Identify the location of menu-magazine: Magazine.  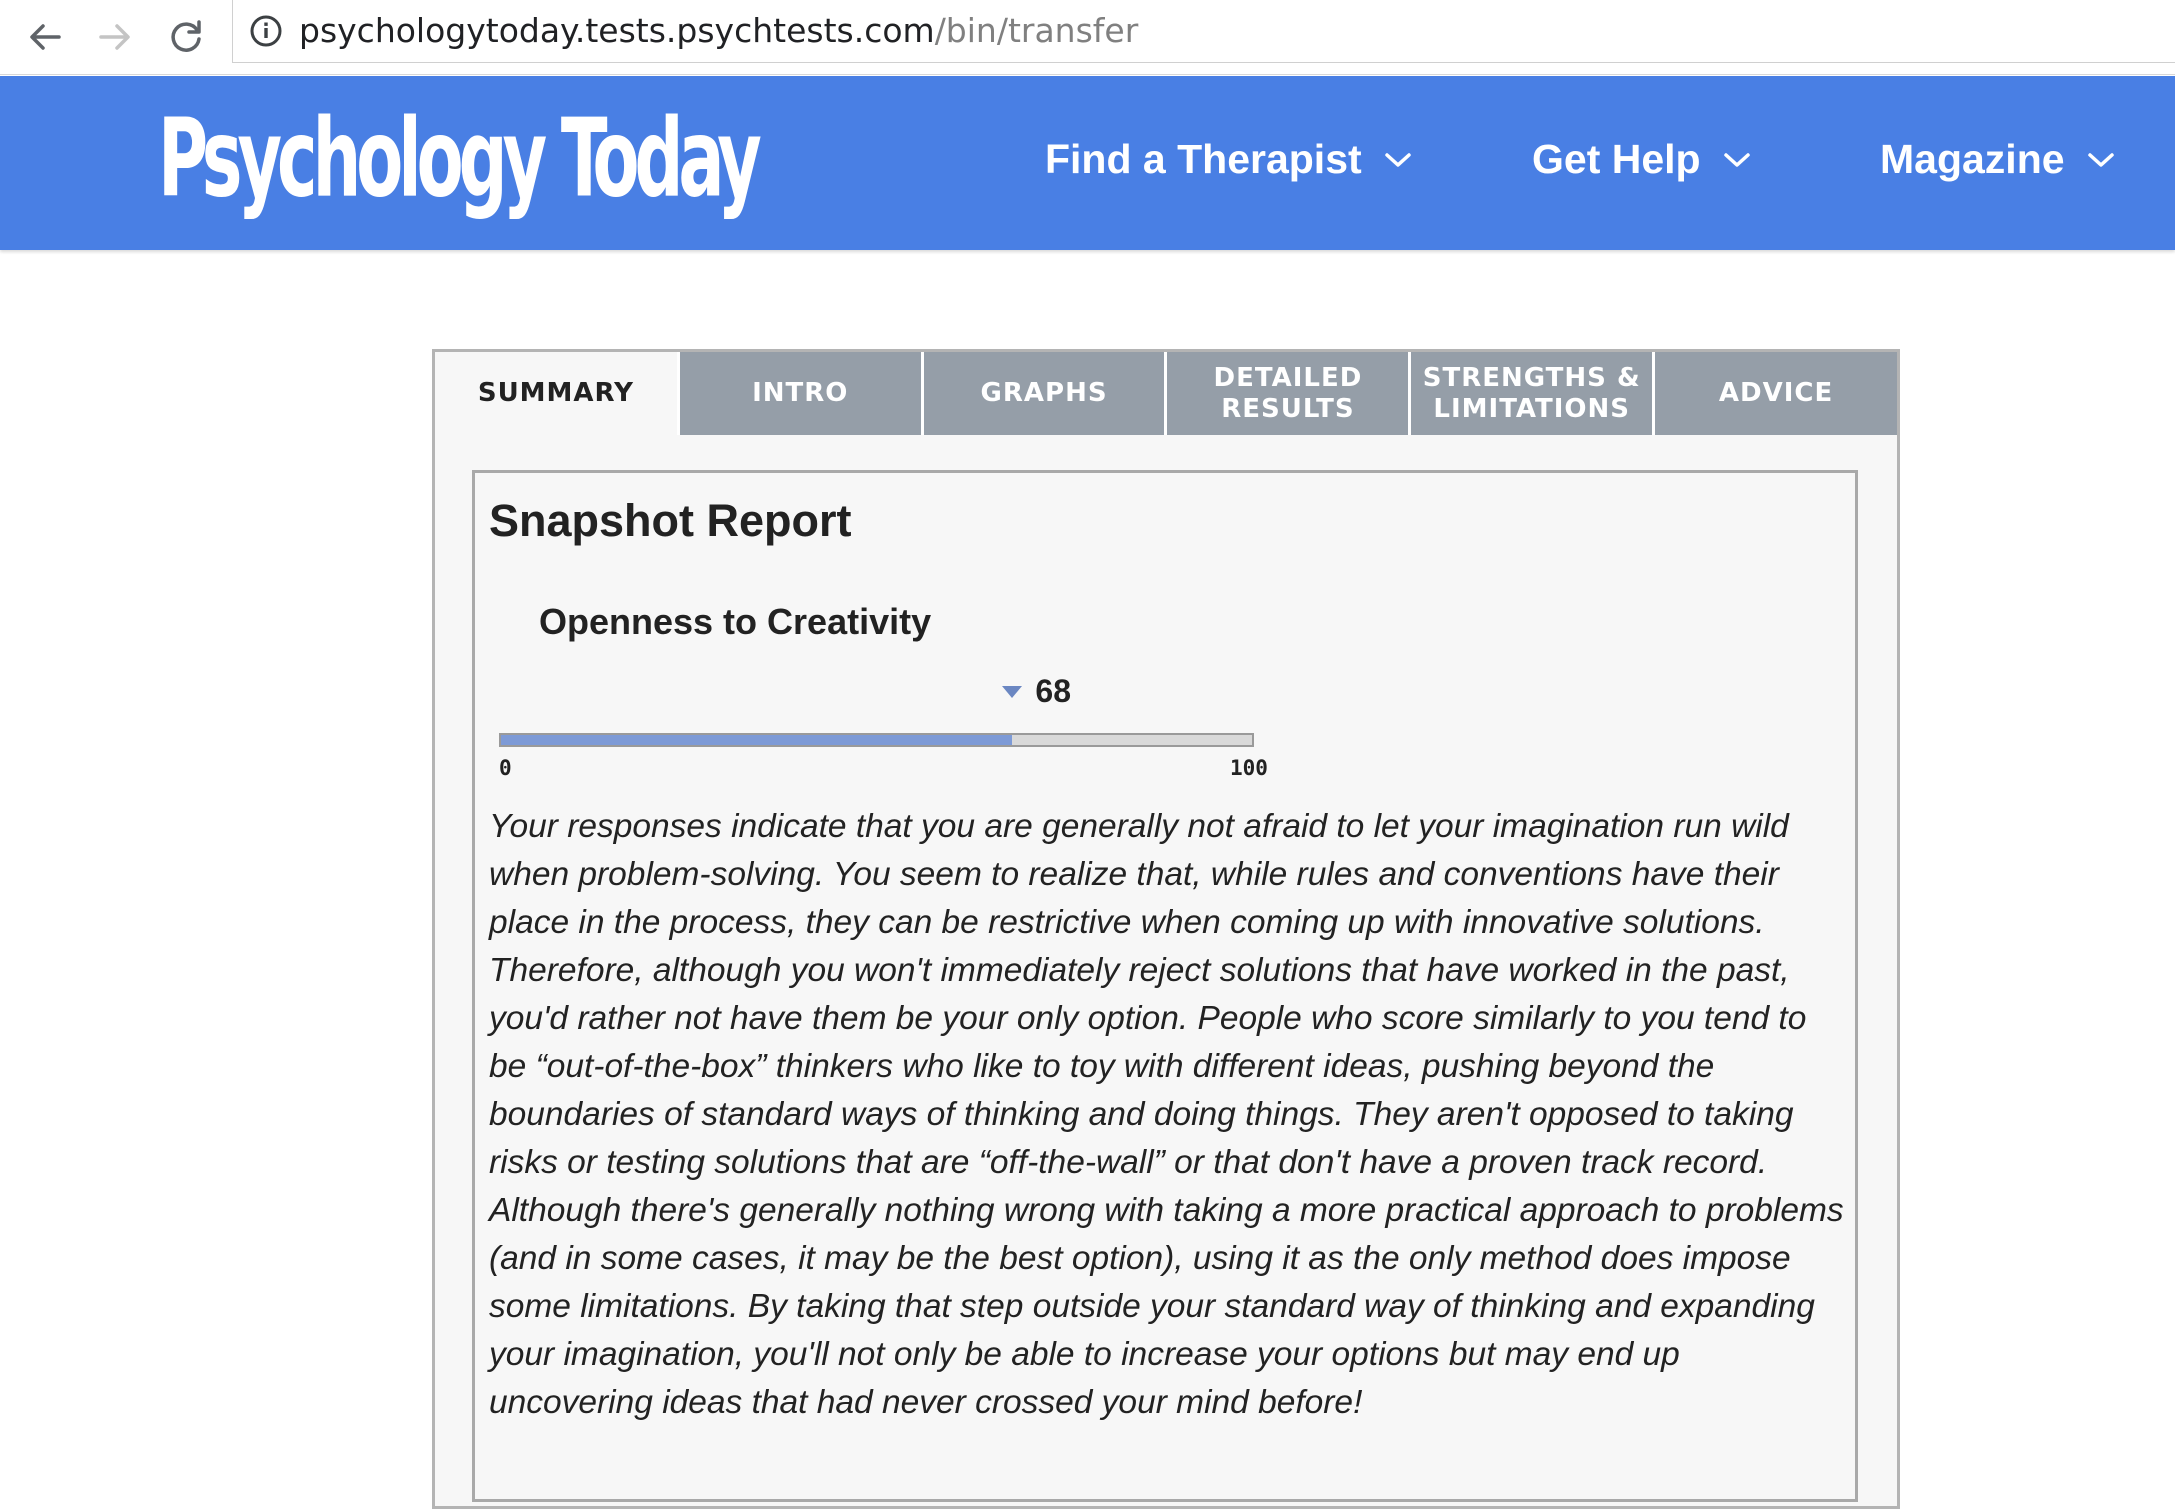
(1997, 159).